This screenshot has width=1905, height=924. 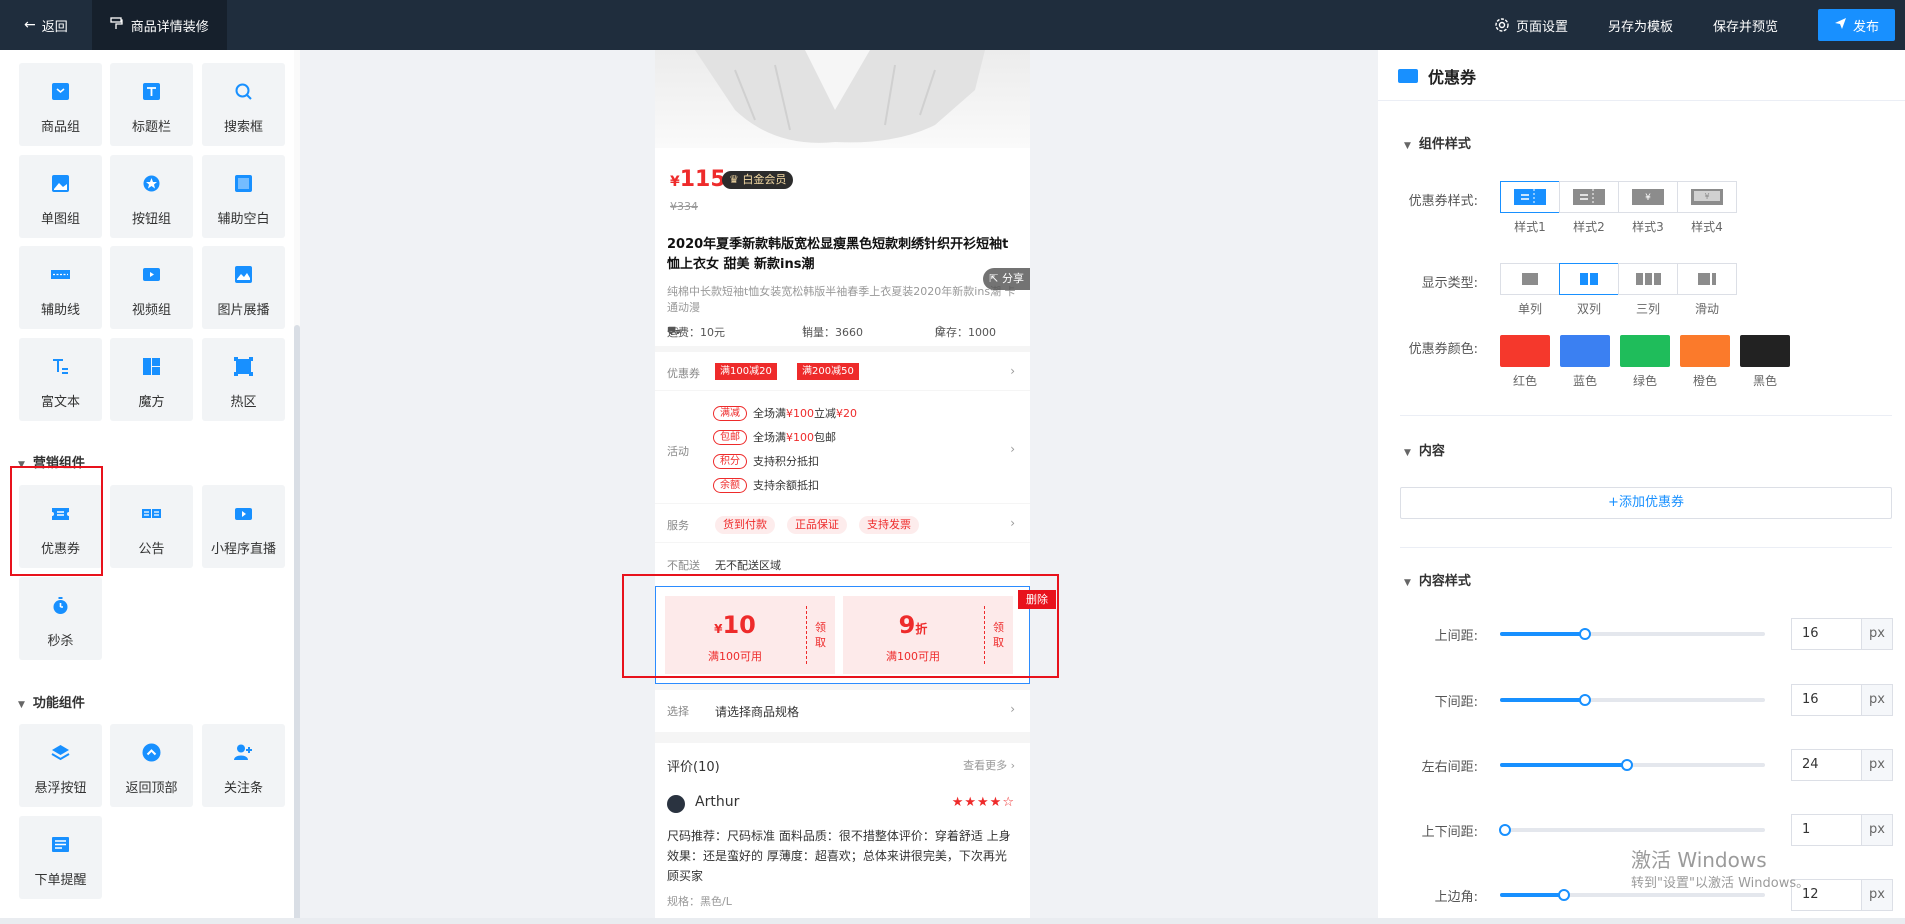 What do you see at coordinates (786, 485) in the screenshot?
I see `activity-text: 支持余额抵扣` at bounding box center [786, 485].